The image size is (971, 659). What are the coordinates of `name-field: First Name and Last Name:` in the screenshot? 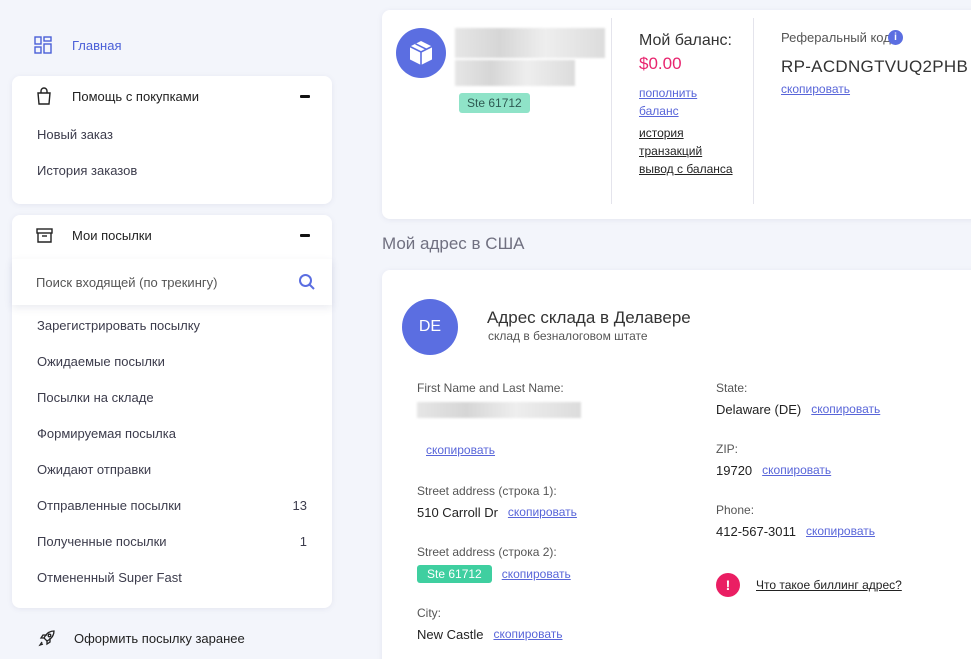 It's located at (499, 399).